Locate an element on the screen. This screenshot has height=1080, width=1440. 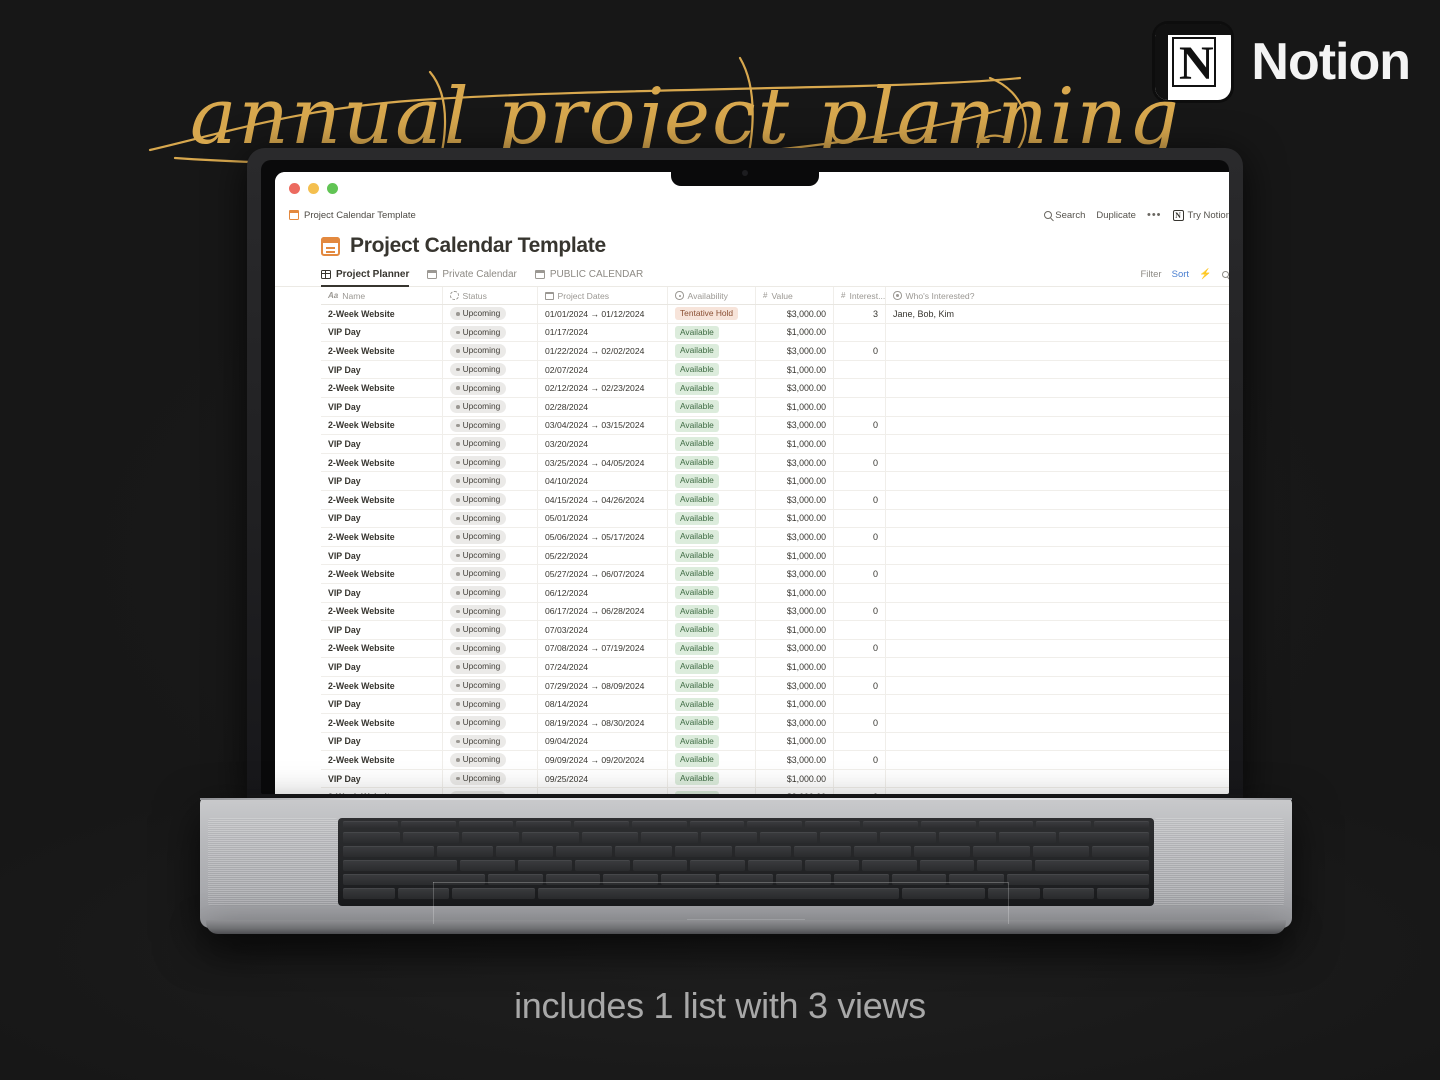
column-header-name: Aa Name is located at coordinates (382, 295).